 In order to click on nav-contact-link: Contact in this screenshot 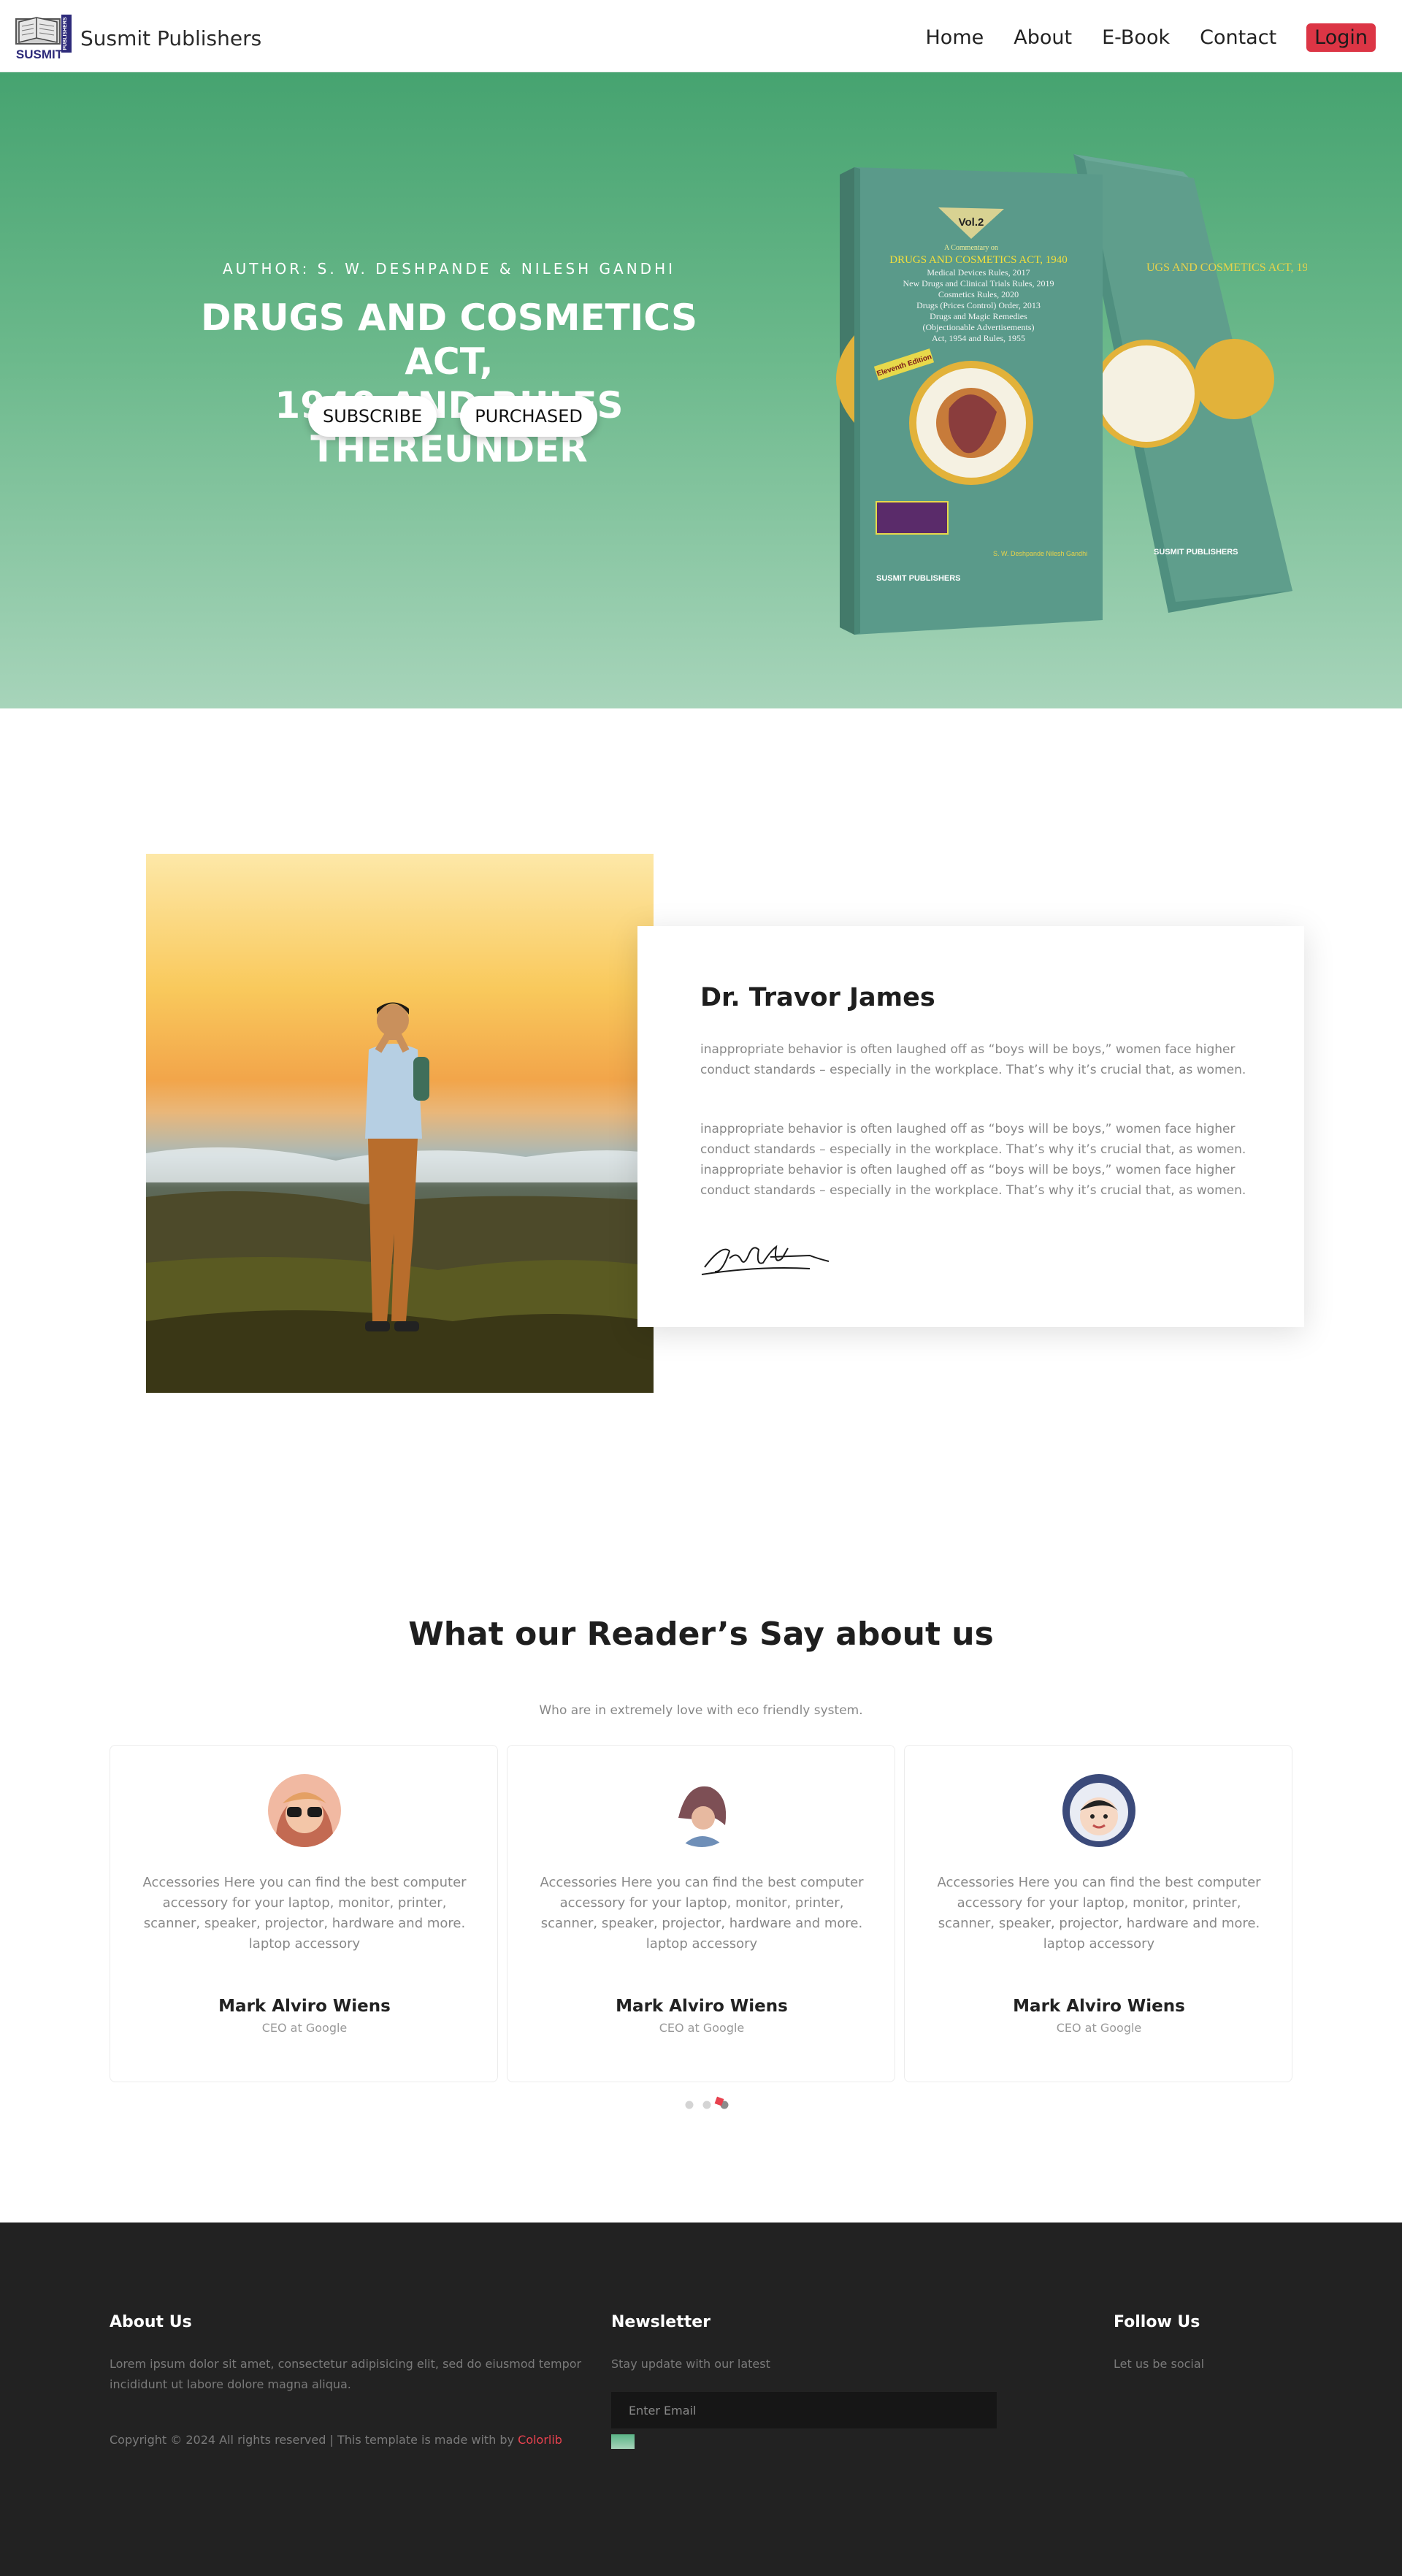, I will do `click(1238, 37)`.